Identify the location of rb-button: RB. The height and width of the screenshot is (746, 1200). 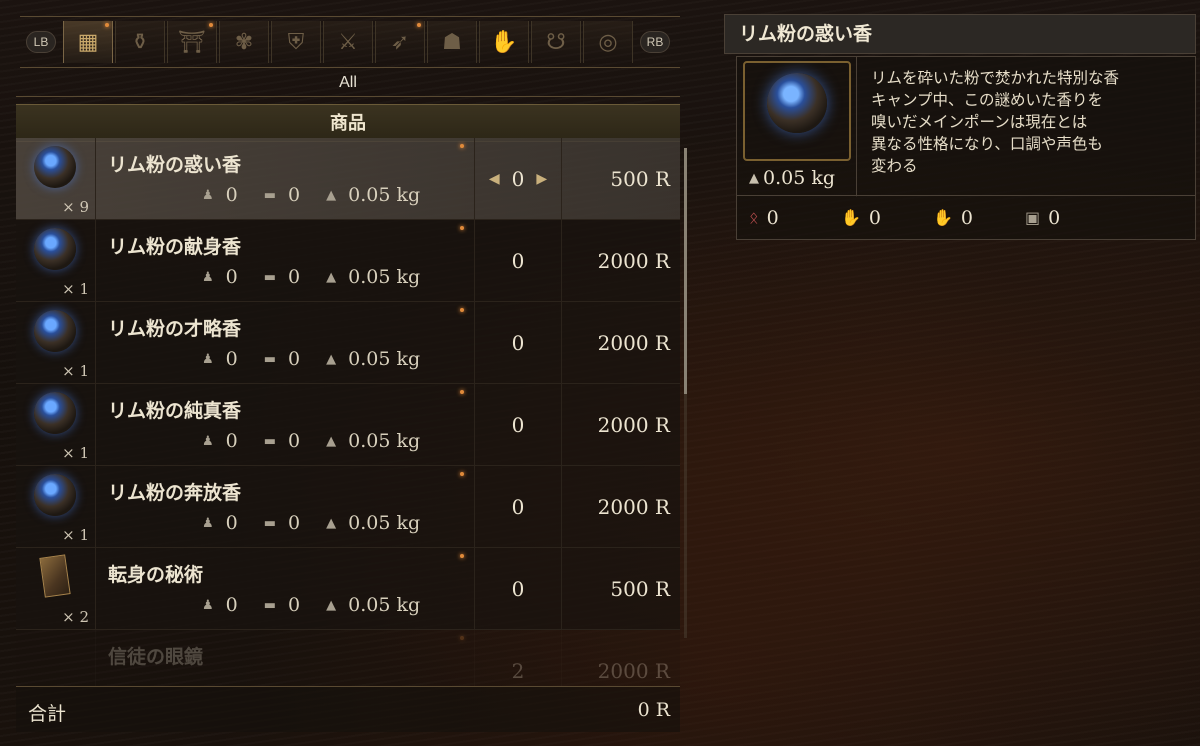
(655, 42).